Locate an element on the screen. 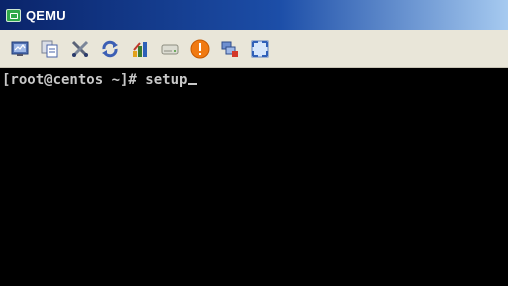 This screenshot has height=286, width=508. fullscreen-icon is located at coordinates (260, 48).